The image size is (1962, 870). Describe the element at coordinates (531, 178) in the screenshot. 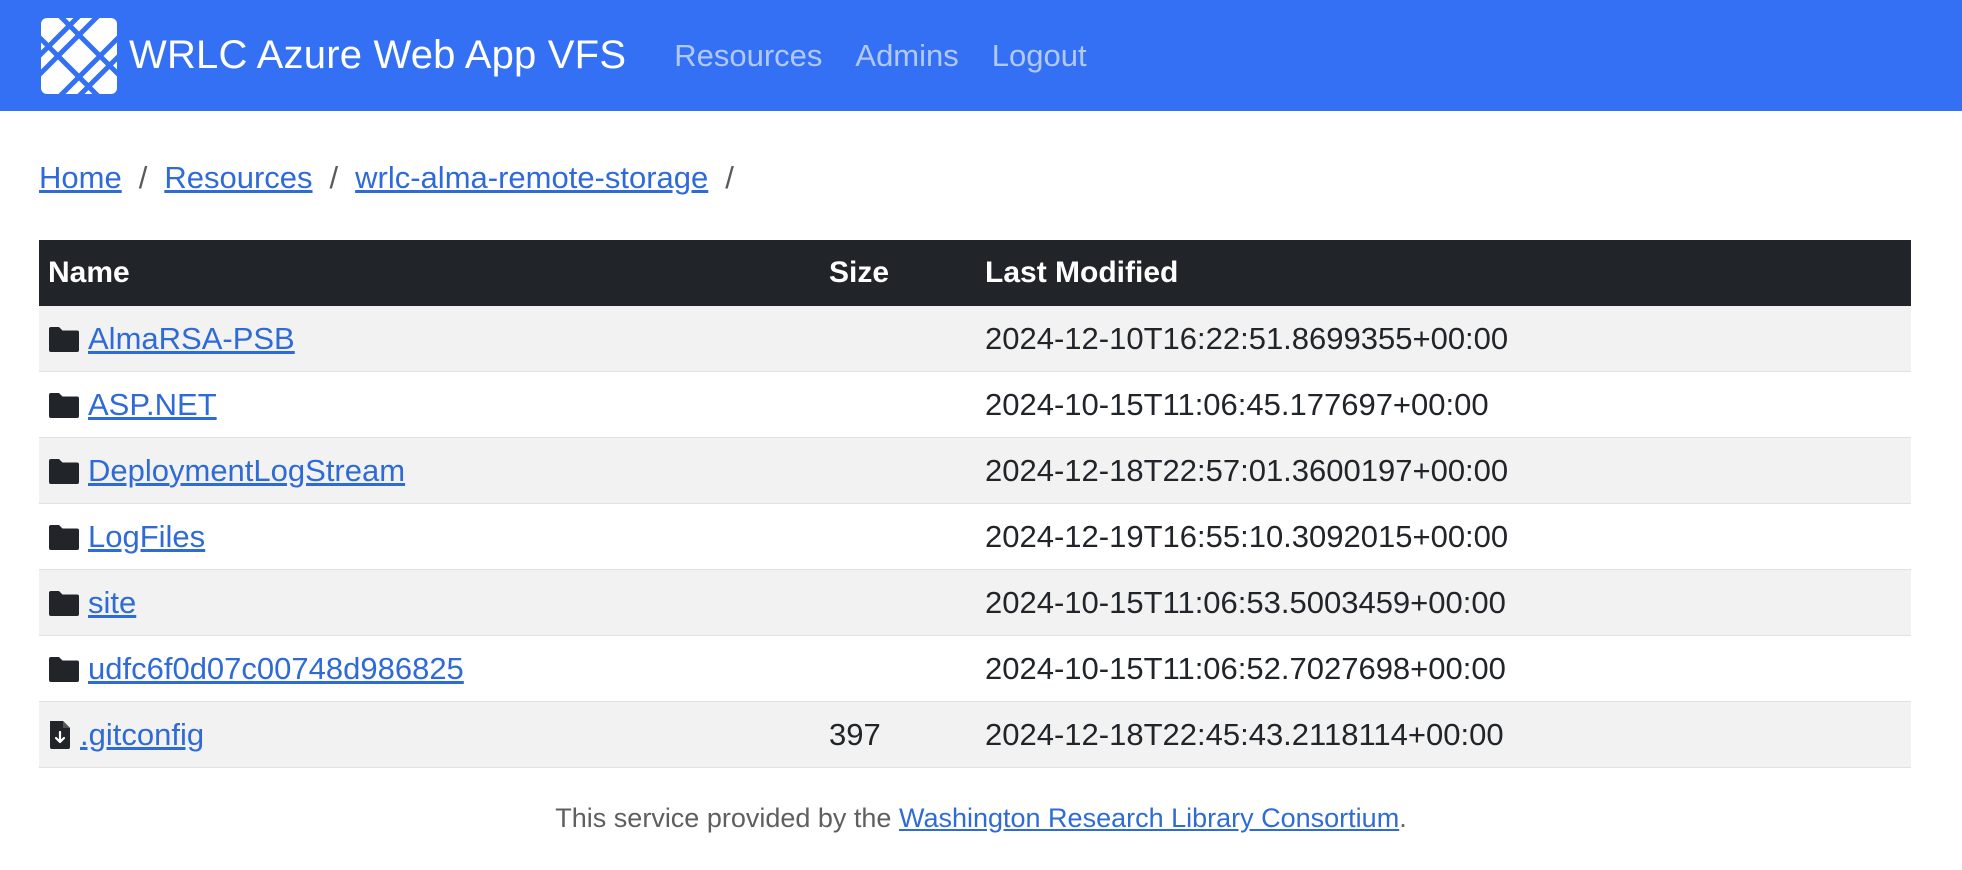

I see `breadcrumb-container: wrlc-alma-remote-storage` at that location.